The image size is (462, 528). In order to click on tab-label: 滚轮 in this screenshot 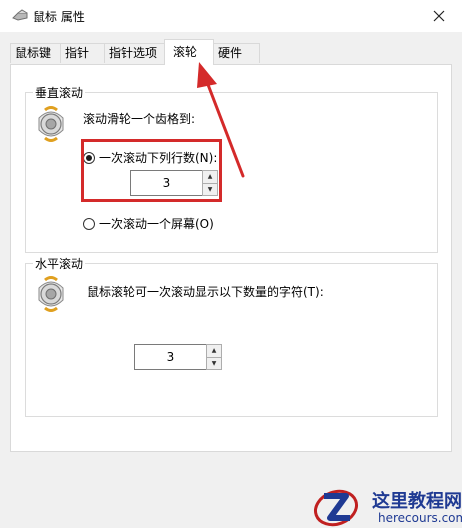, I will do `click(185, 52)`.